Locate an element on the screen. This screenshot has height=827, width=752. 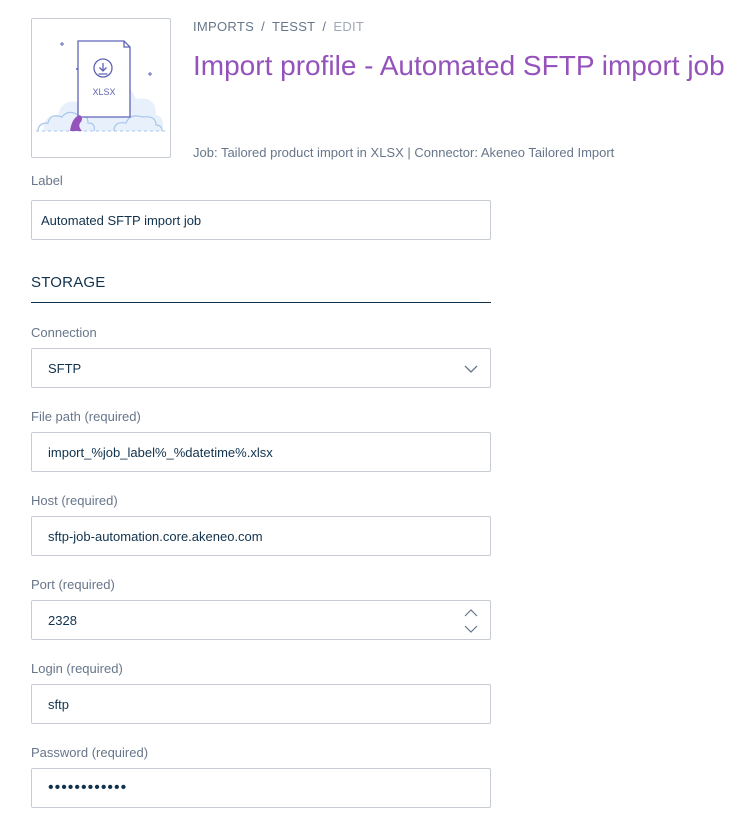
login-field-label: Login (required) is located at coordinates (77, 668).